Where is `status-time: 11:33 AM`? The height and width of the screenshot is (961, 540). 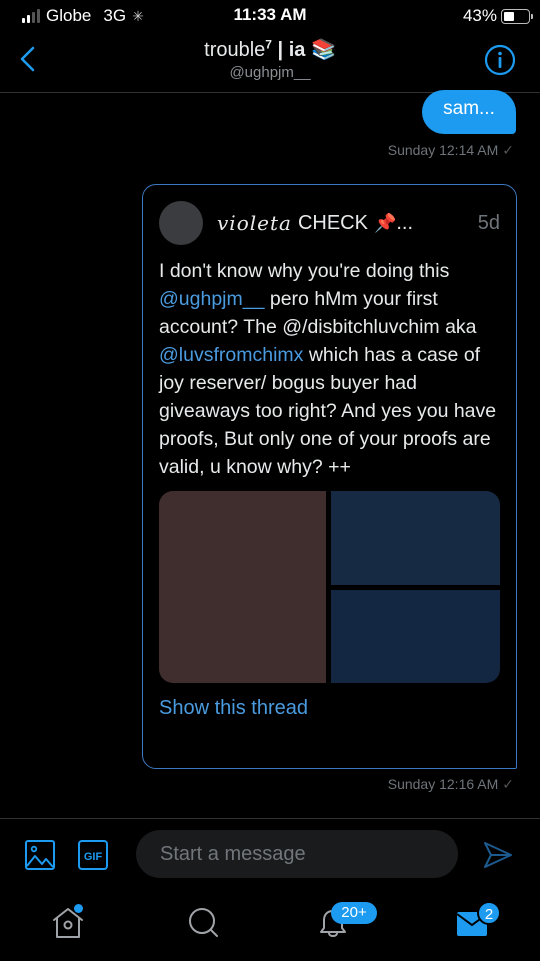
status-time: 11:33 AM is located at coordinates (270, 14).